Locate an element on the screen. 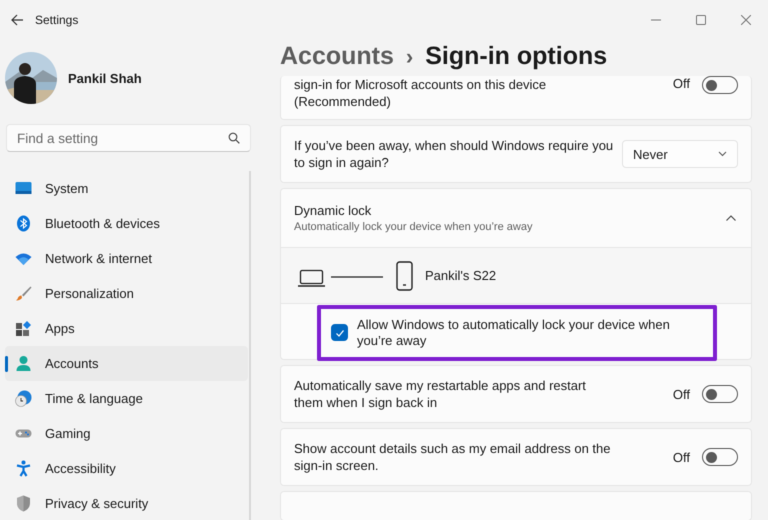  person-icon is located at coordinates (23, 363).